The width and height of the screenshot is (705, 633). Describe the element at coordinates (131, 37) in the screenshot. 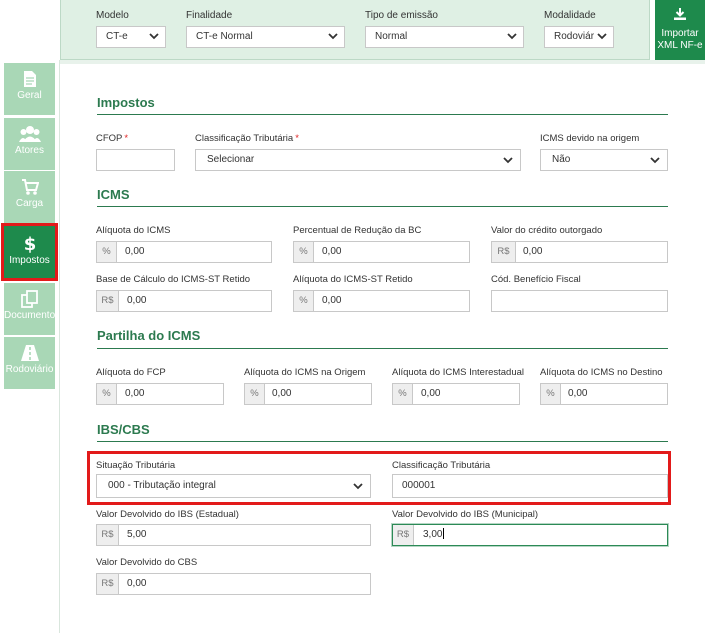

I see `modelo-select: CT-e` at that location.